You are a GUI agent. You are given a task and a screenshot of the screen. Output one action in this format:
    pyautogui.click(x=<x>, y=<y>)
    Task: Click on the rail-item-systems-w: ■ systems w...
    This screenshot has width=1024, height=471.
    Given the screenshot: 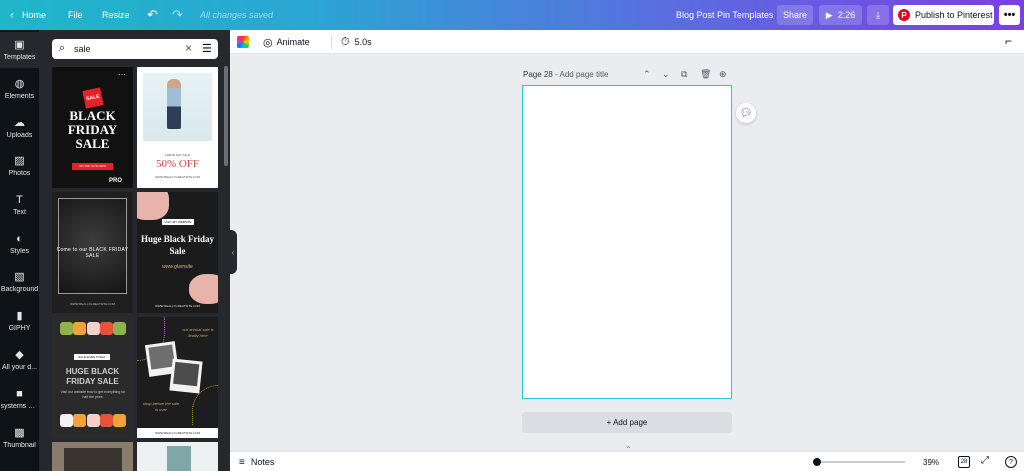 What is the action you would take?
    pyautogui.click(x=19, y=399)
    